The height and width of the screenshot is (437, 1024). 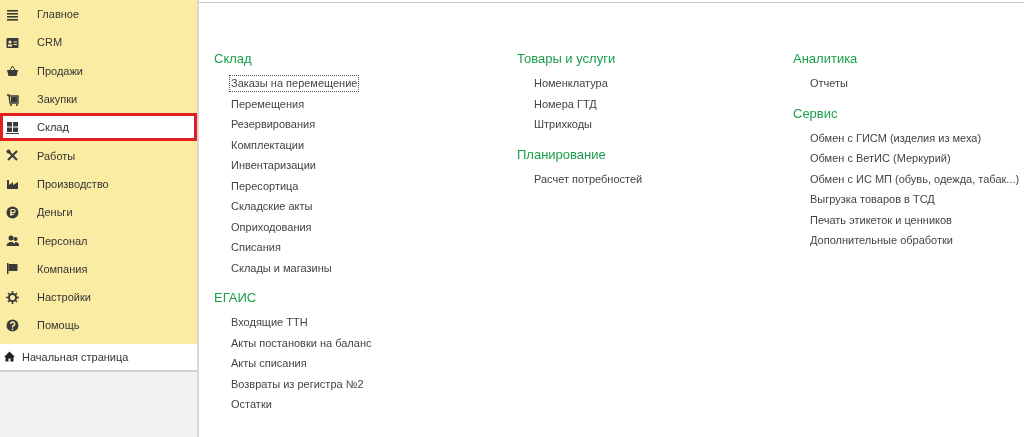 What do you see at coordinates (256, 247) in the screenshot?
I see `command-link: Списания` at bounding box center [256, 247].